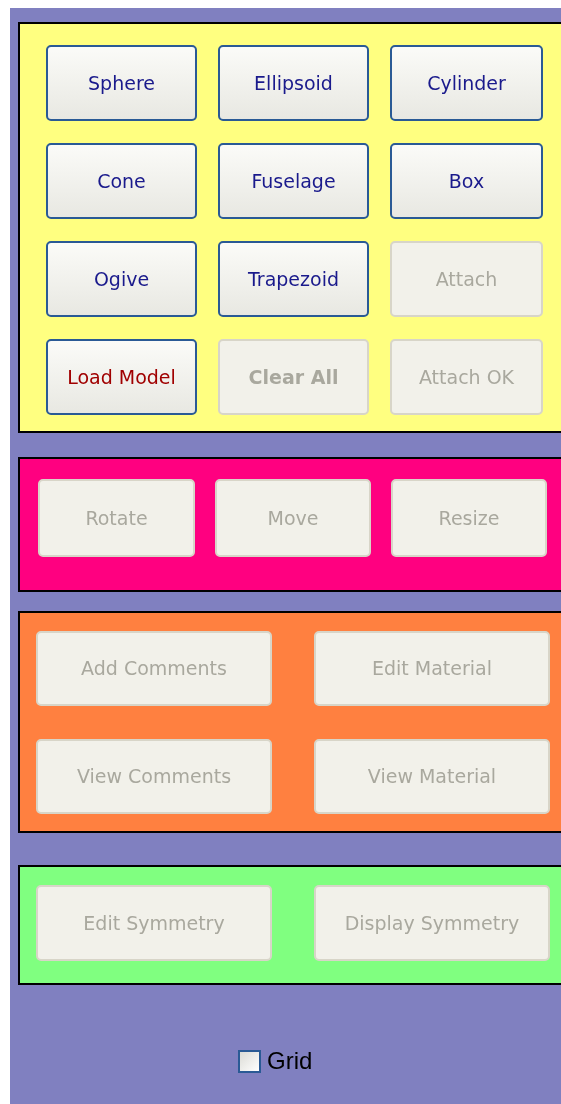 Image resolution: width=561 pixels, height=1104 pixels. What do you see at coordinates (121, 279) in the screenshot?
I see `shape-button: Ogive` at bounding box center [121, 279].